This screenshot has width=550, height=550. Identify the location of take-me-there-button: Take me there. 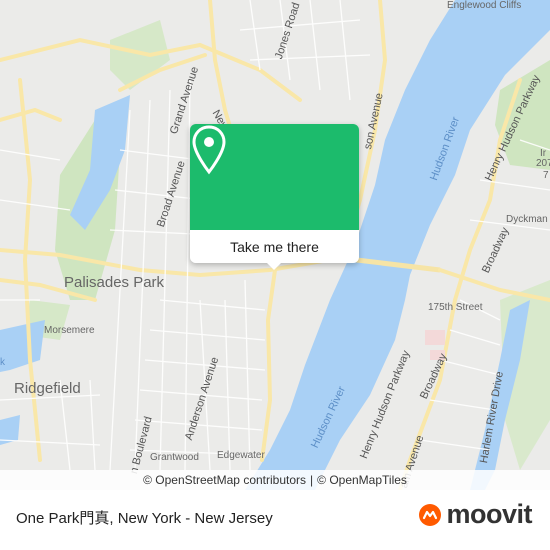
(274, 246).